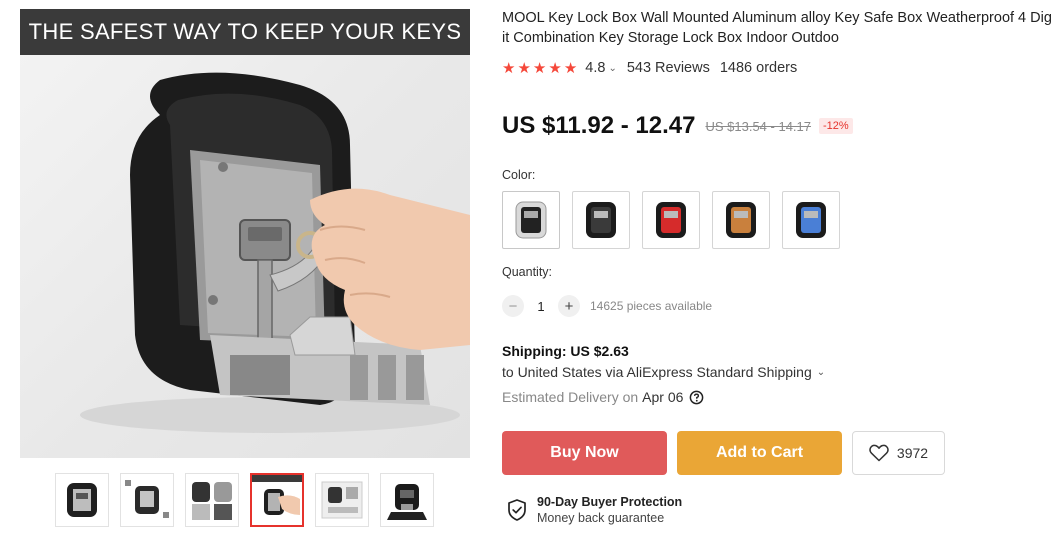  Describe the element at coordinates (245, 32) in the screenshot. I see `image-banner: THE SAFEST WAY TO KEEP YOUR KEYS` at that location.